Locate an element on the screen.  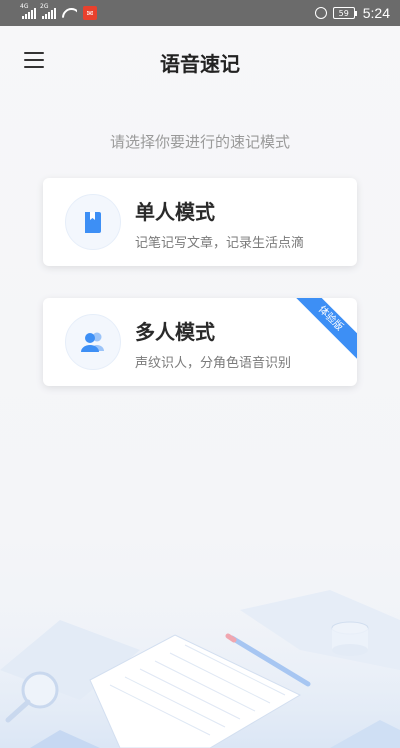
multi-mode-card: 多人模式 声纹识人，分角色语音识别 体验版 is located at coordinates (200, 342).